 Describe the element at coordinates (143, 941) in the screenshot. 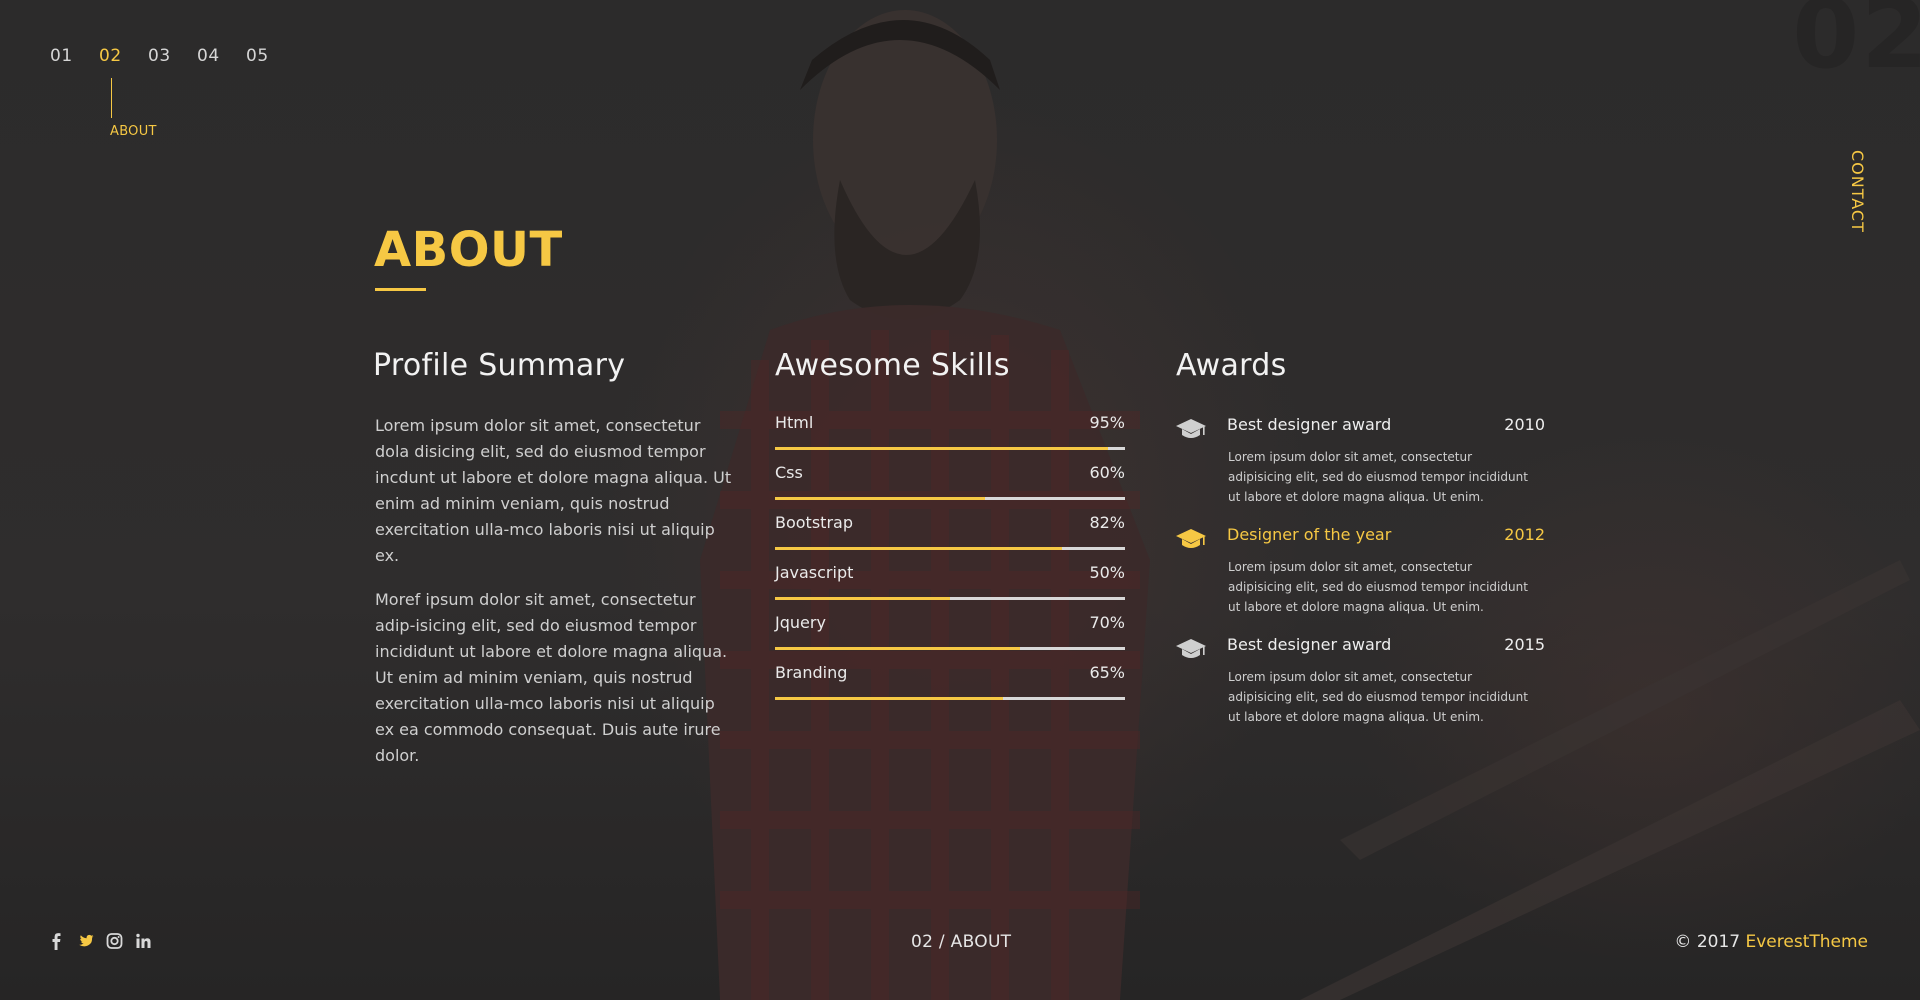

I see `linkedin-icon` at that location.